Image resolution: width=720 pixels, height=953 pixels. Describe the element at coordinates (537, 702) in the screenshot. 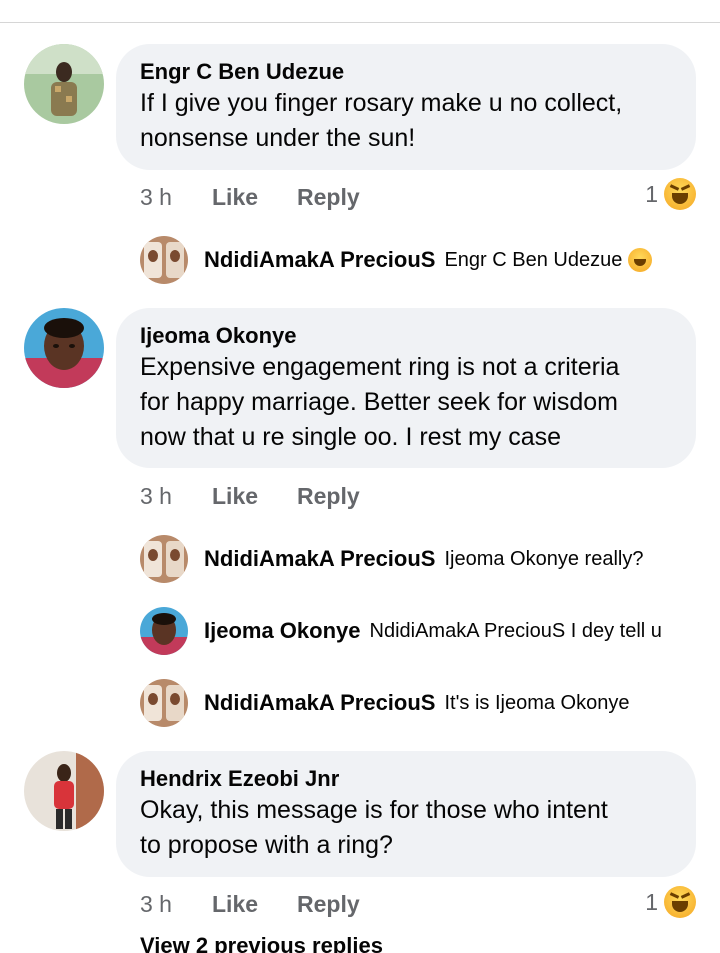

I see `reply-text: It's is Ijeoma Okonye` at that location.